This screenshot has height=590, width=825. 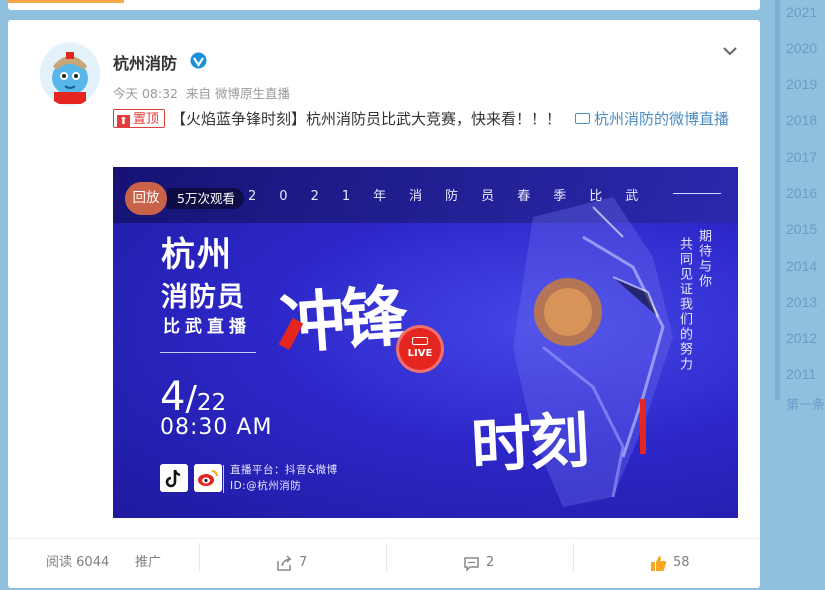 What do you see at coordinates (801, 374) in the screenshot?
I see `year-link: 2011` at bounding box center [801, 374].